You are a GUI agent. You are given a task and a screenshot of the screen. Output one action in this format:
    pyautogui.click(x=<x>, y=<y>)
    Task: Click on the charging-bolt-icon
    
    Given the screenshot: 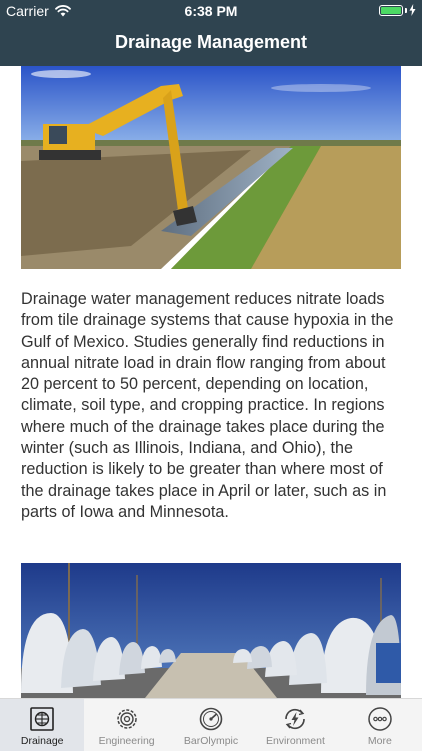 What is the action you would take?
    pyautogui.click(x=412, y=10)
    